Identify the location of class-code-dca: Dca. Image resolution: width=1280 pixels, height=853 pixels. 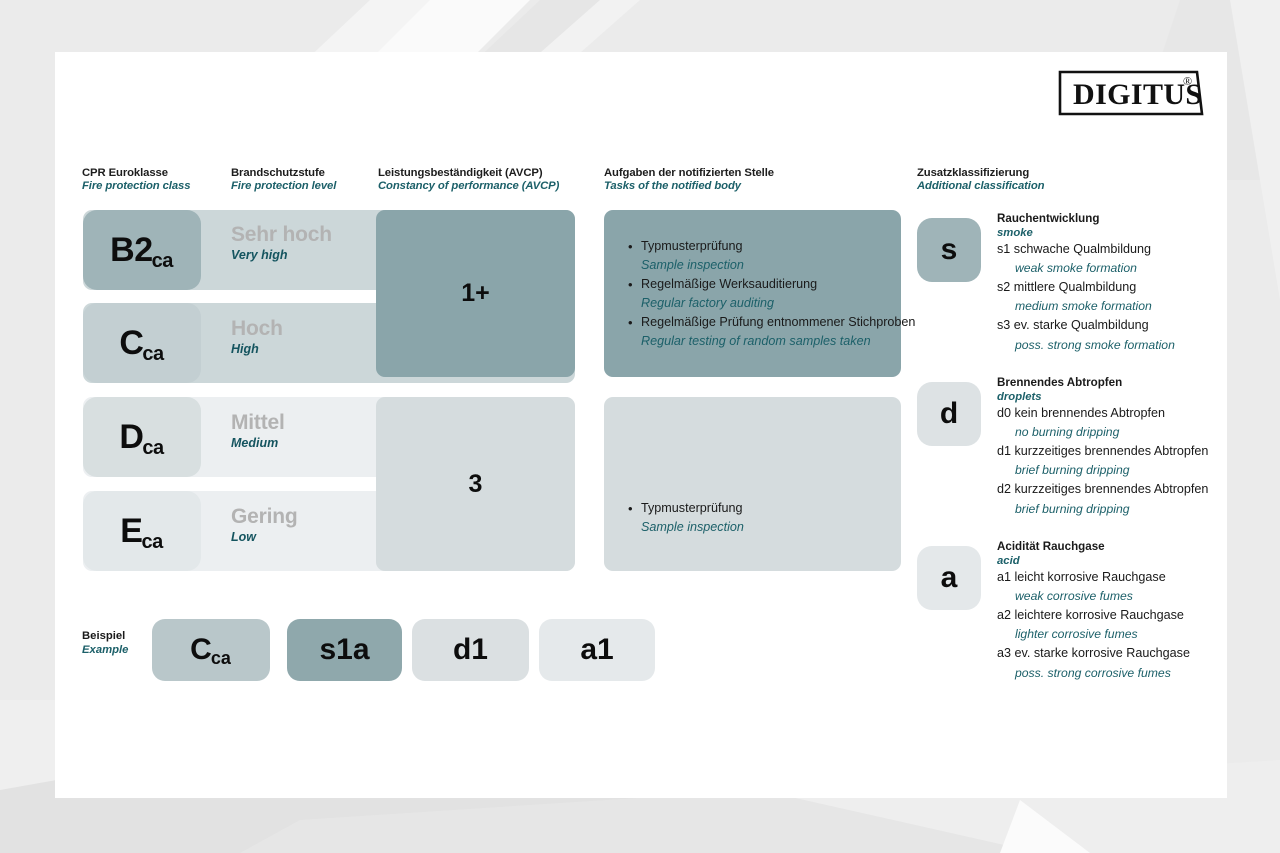
(141, 438).